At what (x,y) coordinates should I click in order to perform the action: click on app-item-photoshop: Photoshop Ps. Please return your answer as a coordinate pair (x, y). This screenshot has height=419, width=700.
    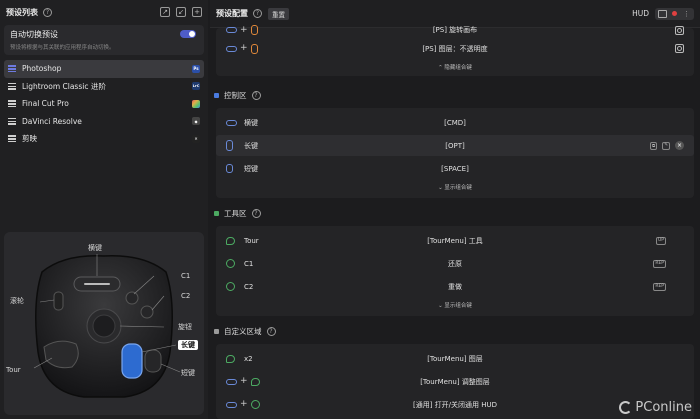
    Looking at the image, I should click on (104, 69).